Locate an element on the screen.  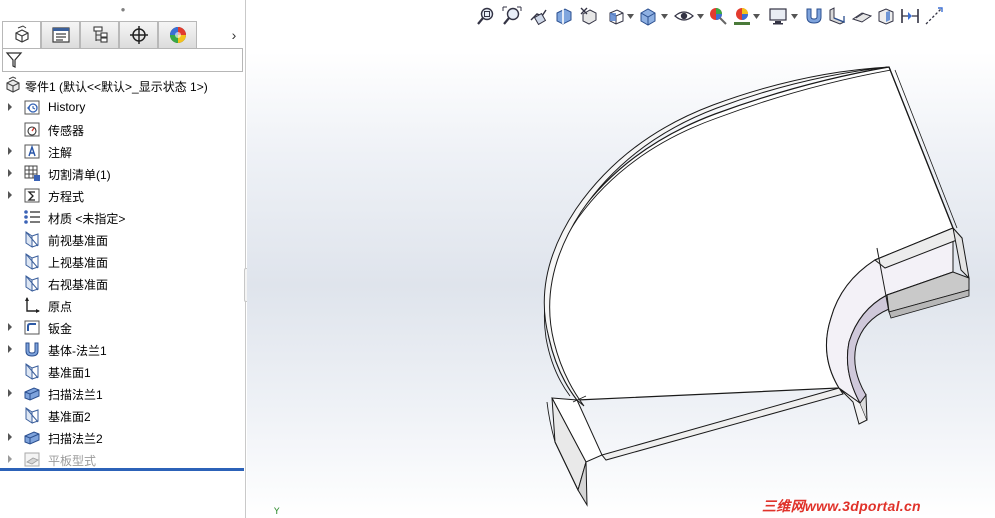
section-view-icon is located at coordinates (564, 16).